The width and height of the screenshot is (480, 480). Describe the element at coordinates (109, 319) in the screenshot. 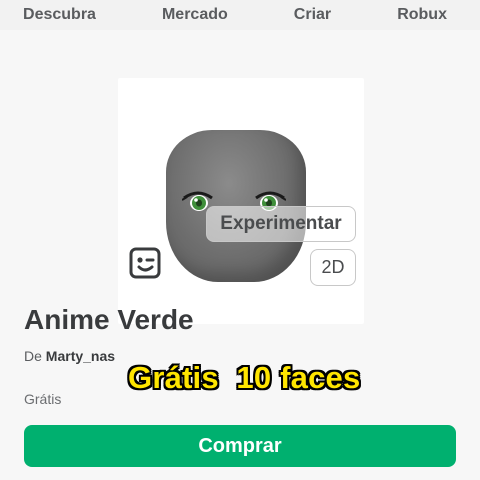

I see `item-title: Anime Verde` at that location.